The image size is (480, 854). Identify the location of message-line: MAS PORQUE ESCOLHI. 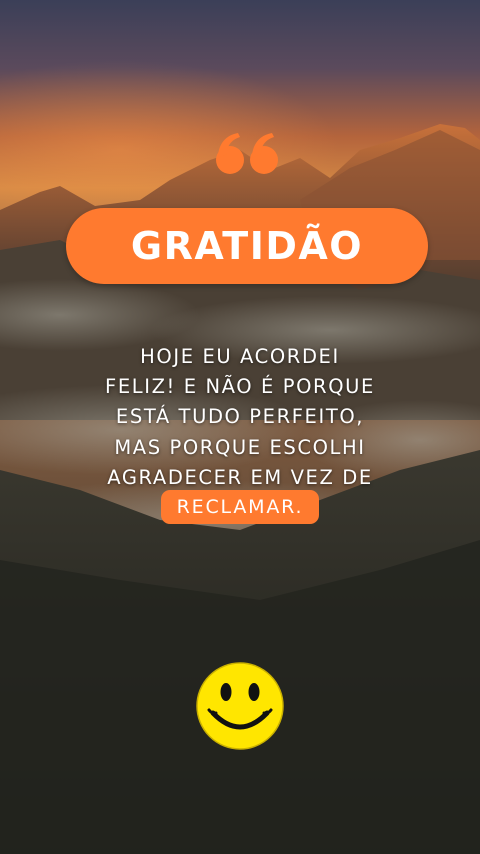
(240, 447).